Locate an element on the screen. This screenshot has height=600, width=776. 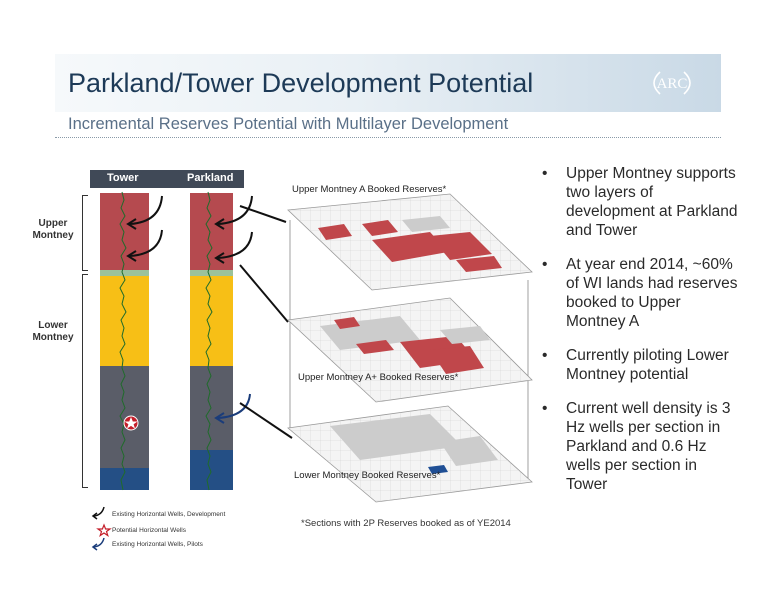
legend-potential: Potential Horizontal Wells is located at coordinates (149, 530).